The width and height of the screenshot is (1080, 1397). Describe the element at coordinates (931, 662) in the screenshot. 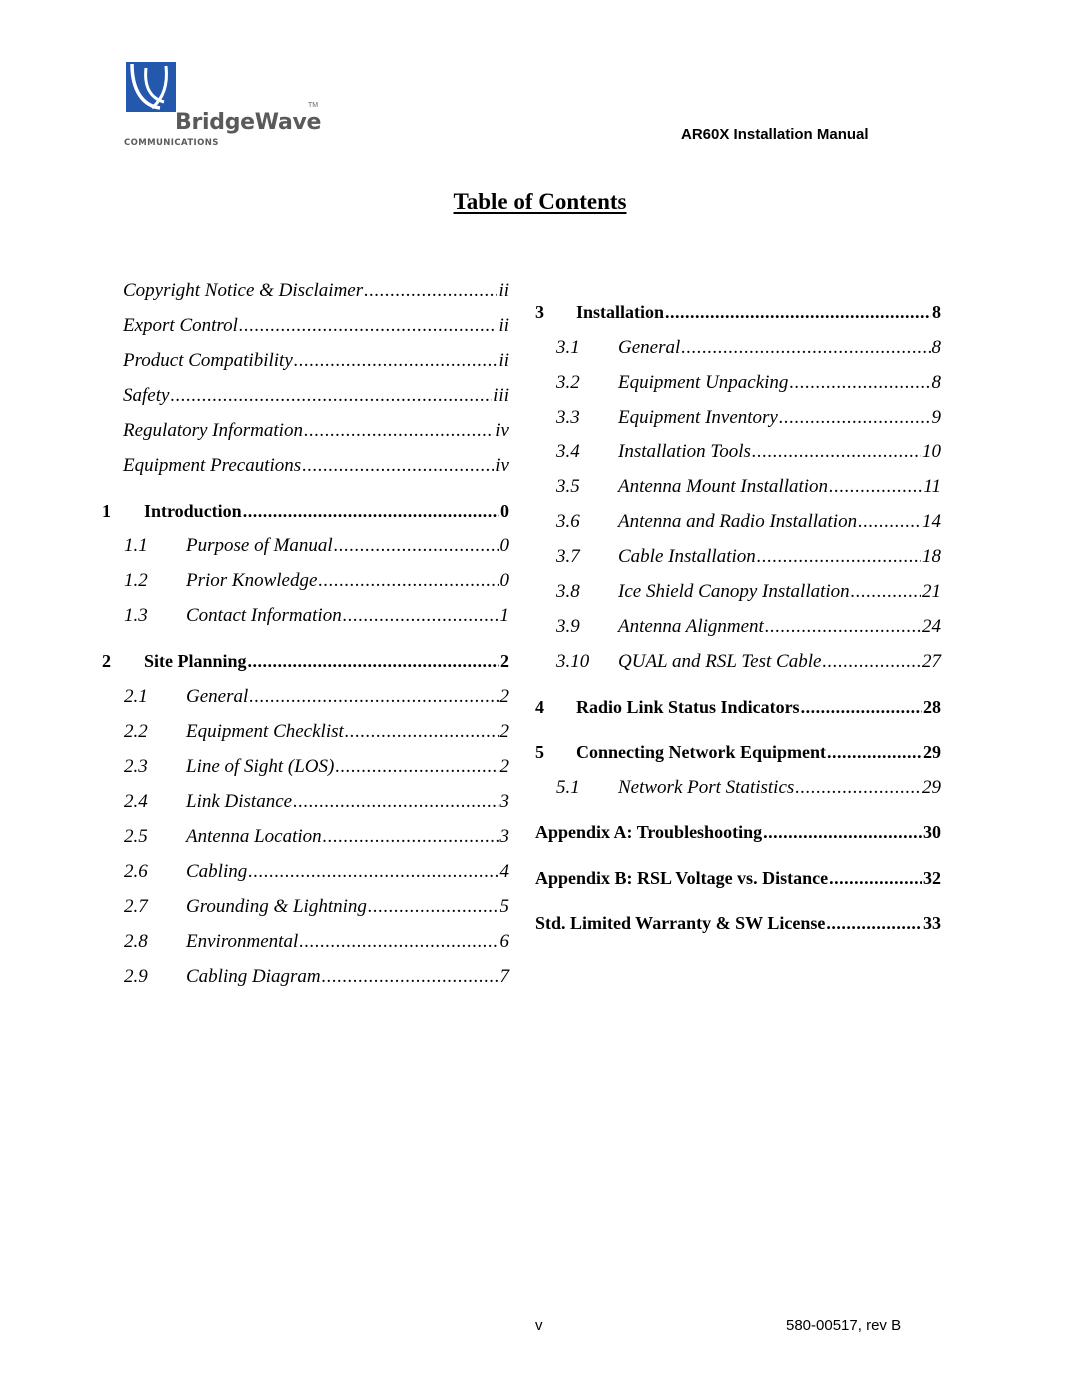

I see `toc-entry-page: 27` at that location.